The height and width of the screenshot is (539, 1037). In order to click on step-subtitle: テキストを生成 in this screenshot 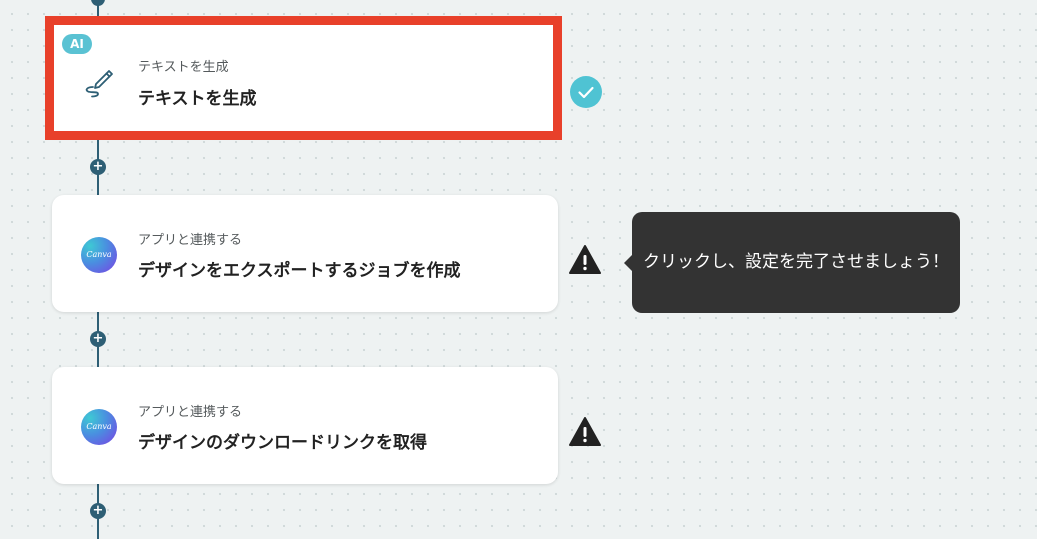, I will do `click(183, 67)`.